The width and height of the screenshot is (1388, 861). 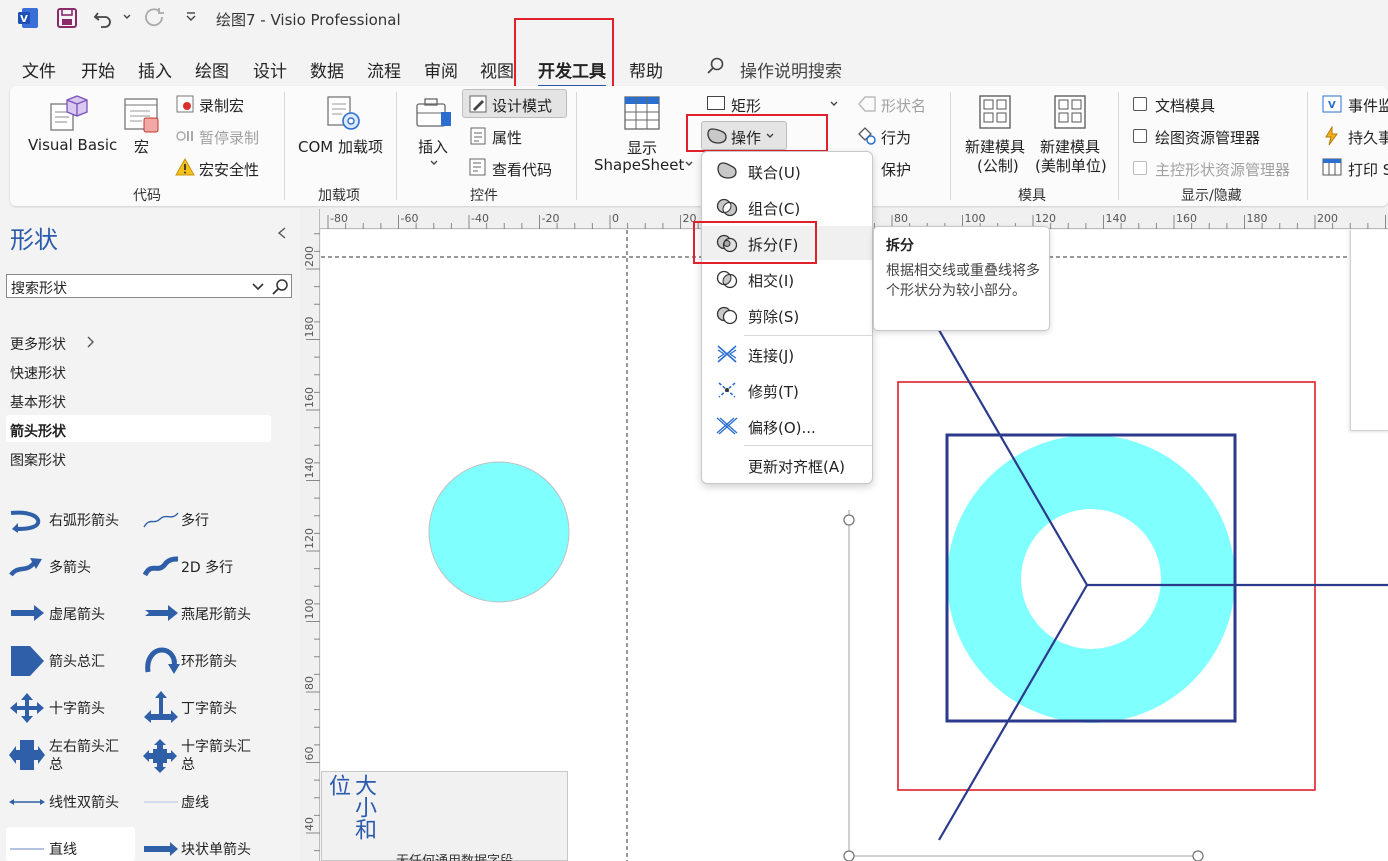 What do you see at coordinates (229, 169) in the screenshot?
I see `macro-security-button: 宏安全性` at bounding box center [229, 169].